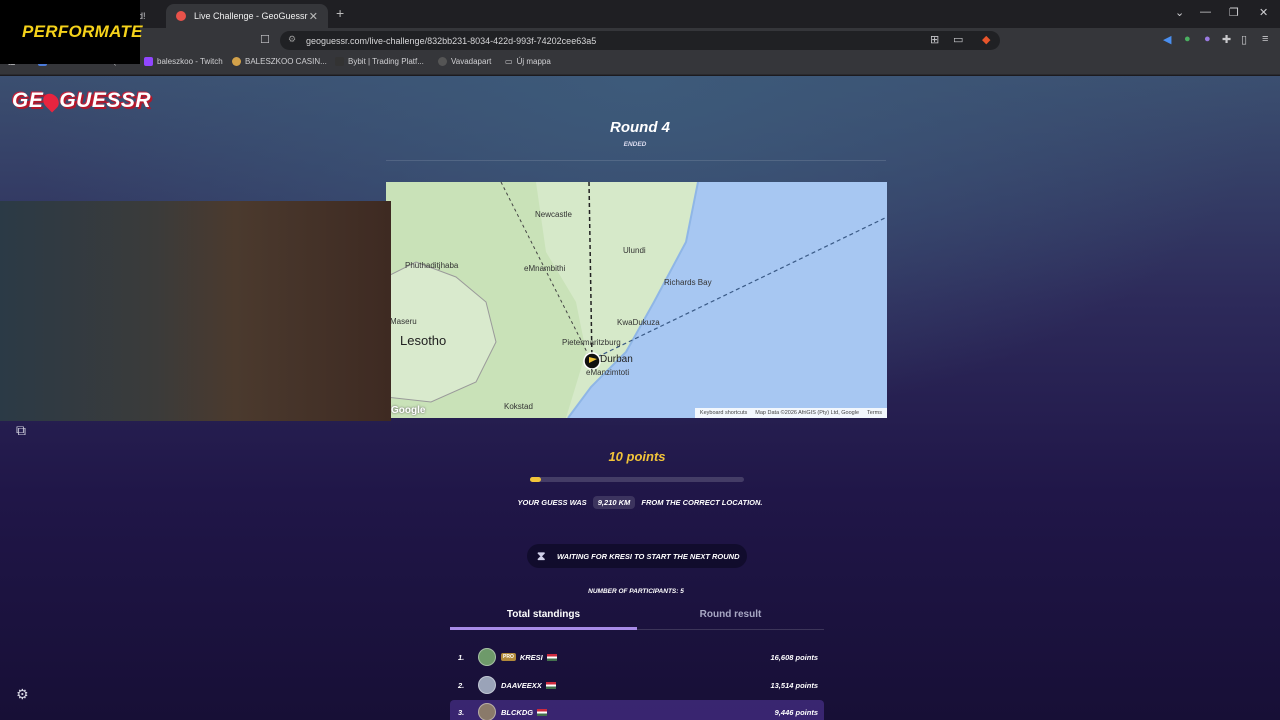 This screenshot has width=1280, height=720. I want to click on player-points: 13,514 points, so click(794, 685).